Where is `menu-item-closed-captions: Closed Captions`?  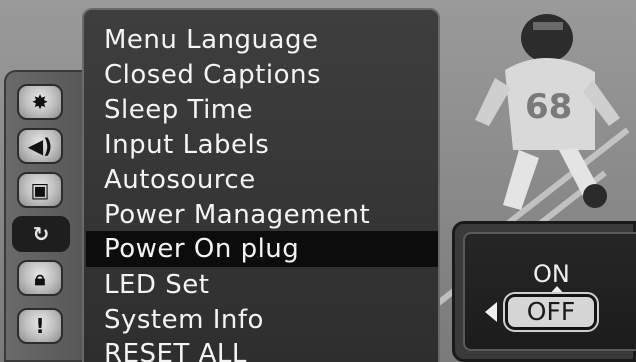
menu-item-closed-captions: Closed Captions is located at coordinates (262, 75).